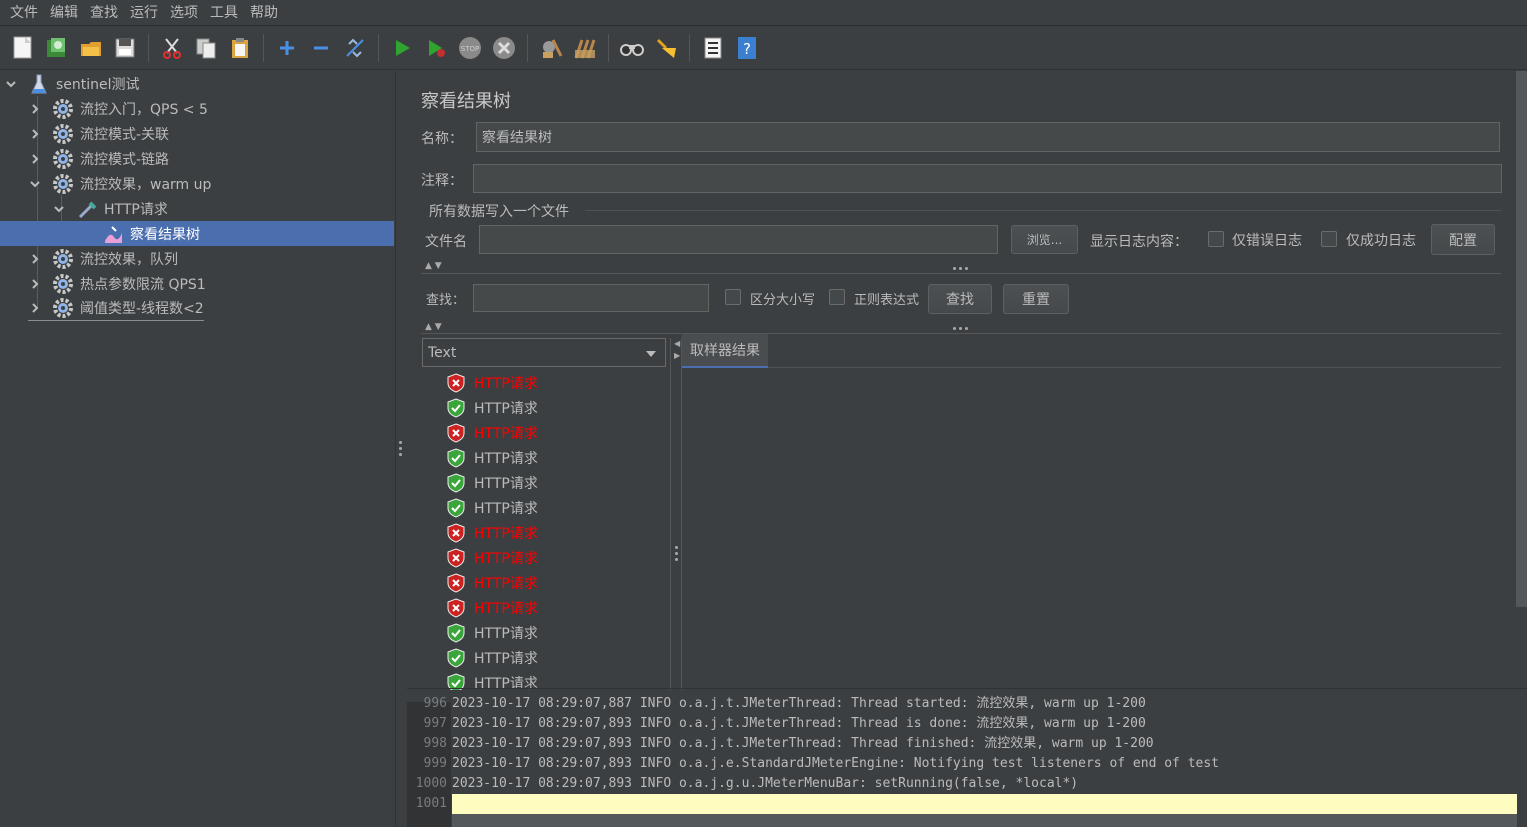 The width and height of the screenshot is (1527, 827). What do you see at coordinates (103, 258) in the screenshot?
I see `tree-item-thread-group: 流控效果，队列` at bounding box center [103, 258].